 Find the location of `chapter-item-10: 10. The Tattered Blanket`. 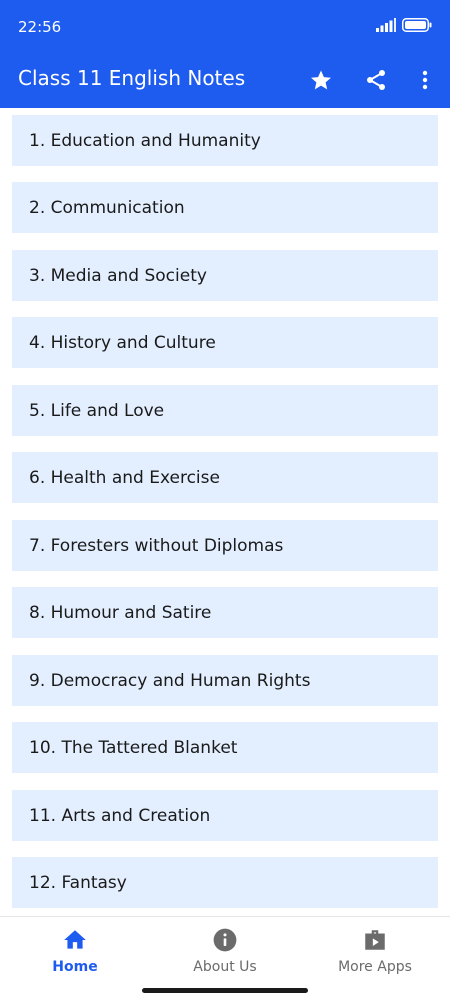

chapter-item-10: 10. The Tattered Blanket is located at coordinates (225, 747).